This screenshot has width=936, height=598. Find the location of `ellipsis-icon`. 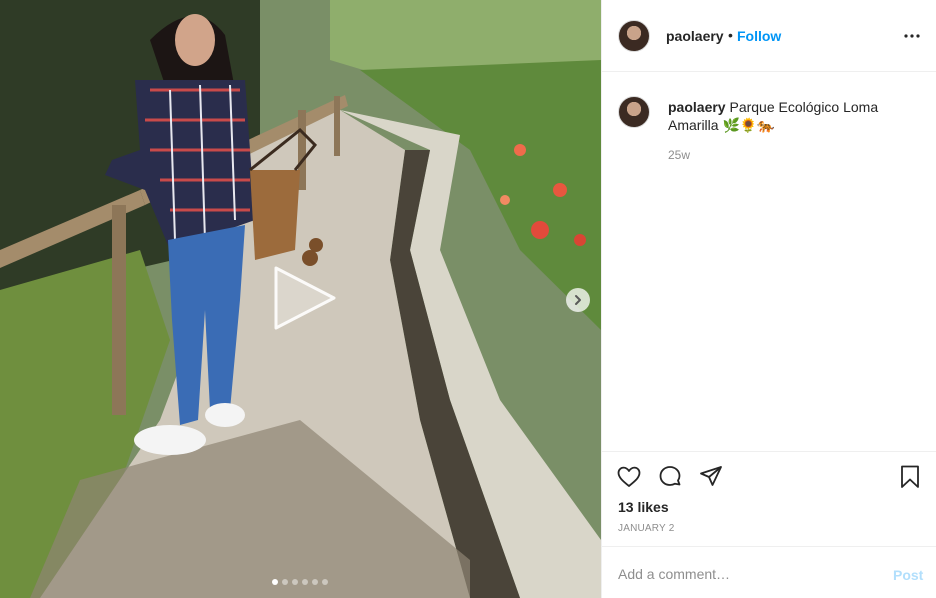

ellipsis-icon is located at coordinates (912, 36).